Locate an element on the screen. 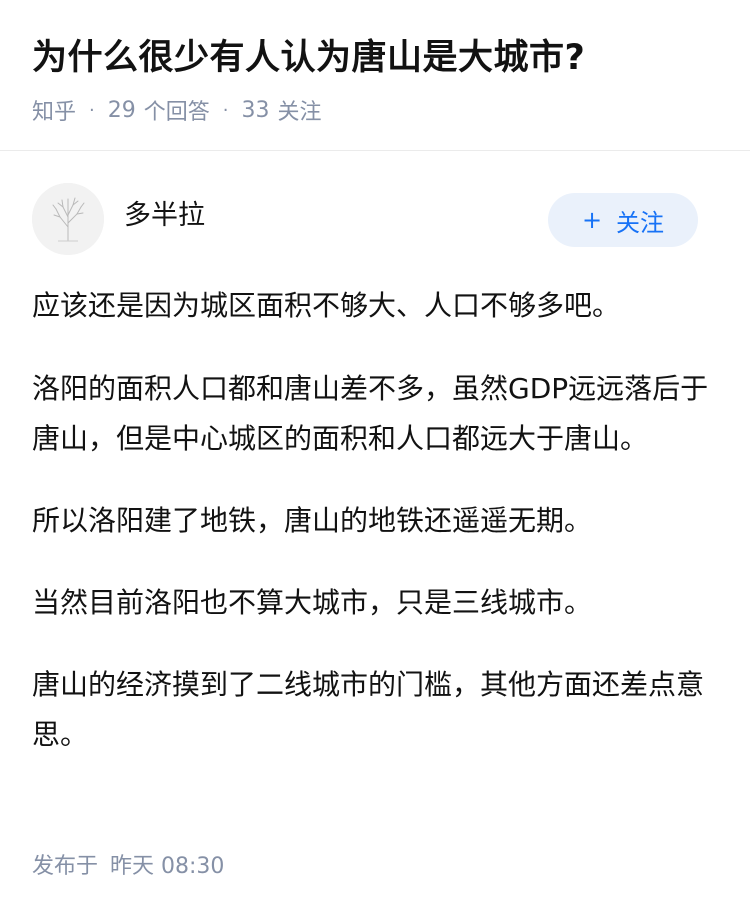  question-title: 为什么很少有人认为唐山是大城市? is located at coordinates (308, 58).